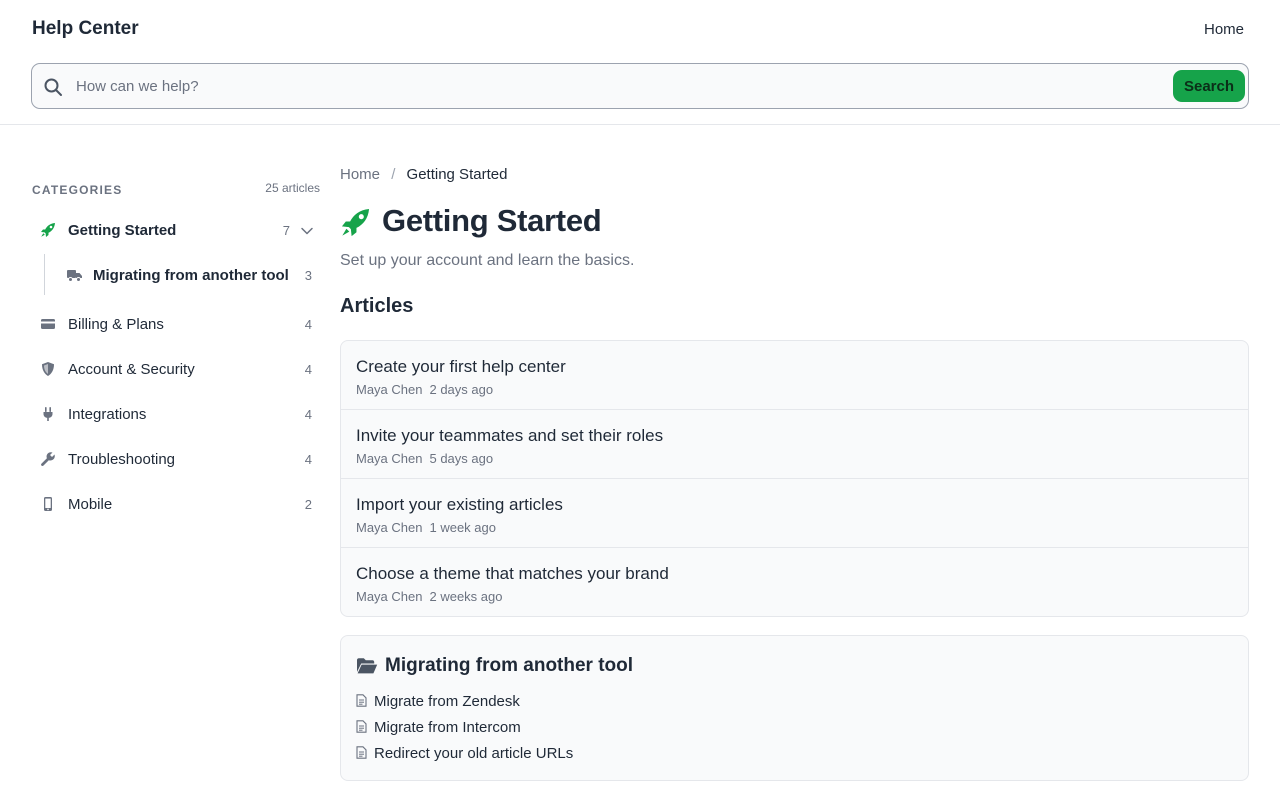 This screenshot has height=800, width=1280. I want to click on sidebar-subitem-label: Migrating from another tool, so click(191, 275).